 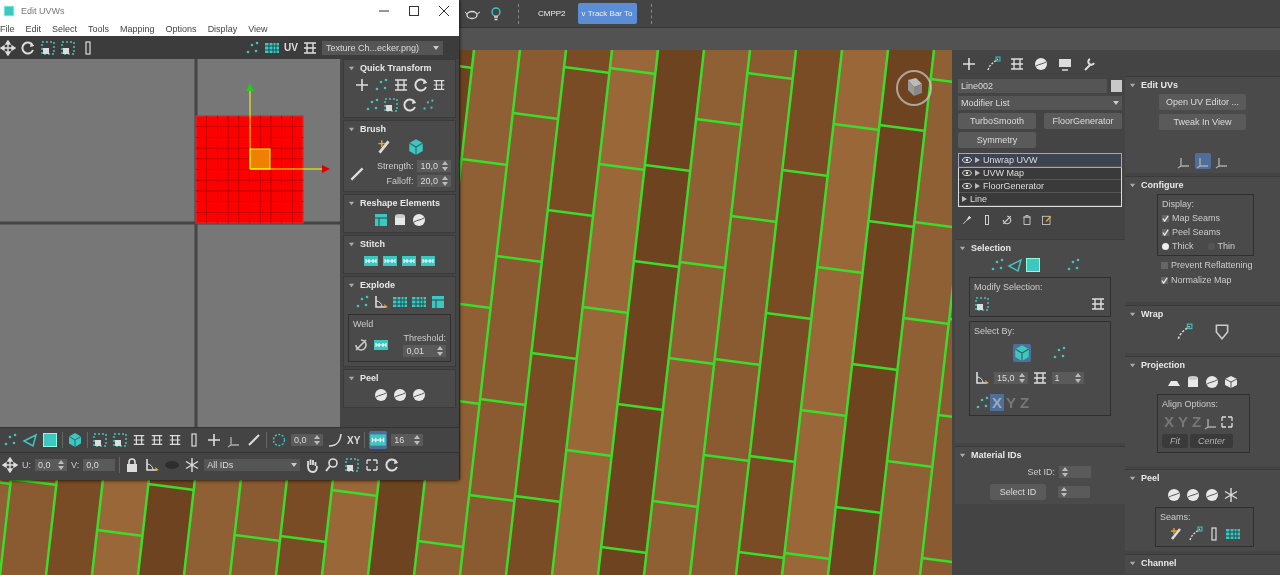 What do you see at coordinates (33, 29) in the screenshot?
I see `menu-item: Edit` at bounding box center [33, 29].